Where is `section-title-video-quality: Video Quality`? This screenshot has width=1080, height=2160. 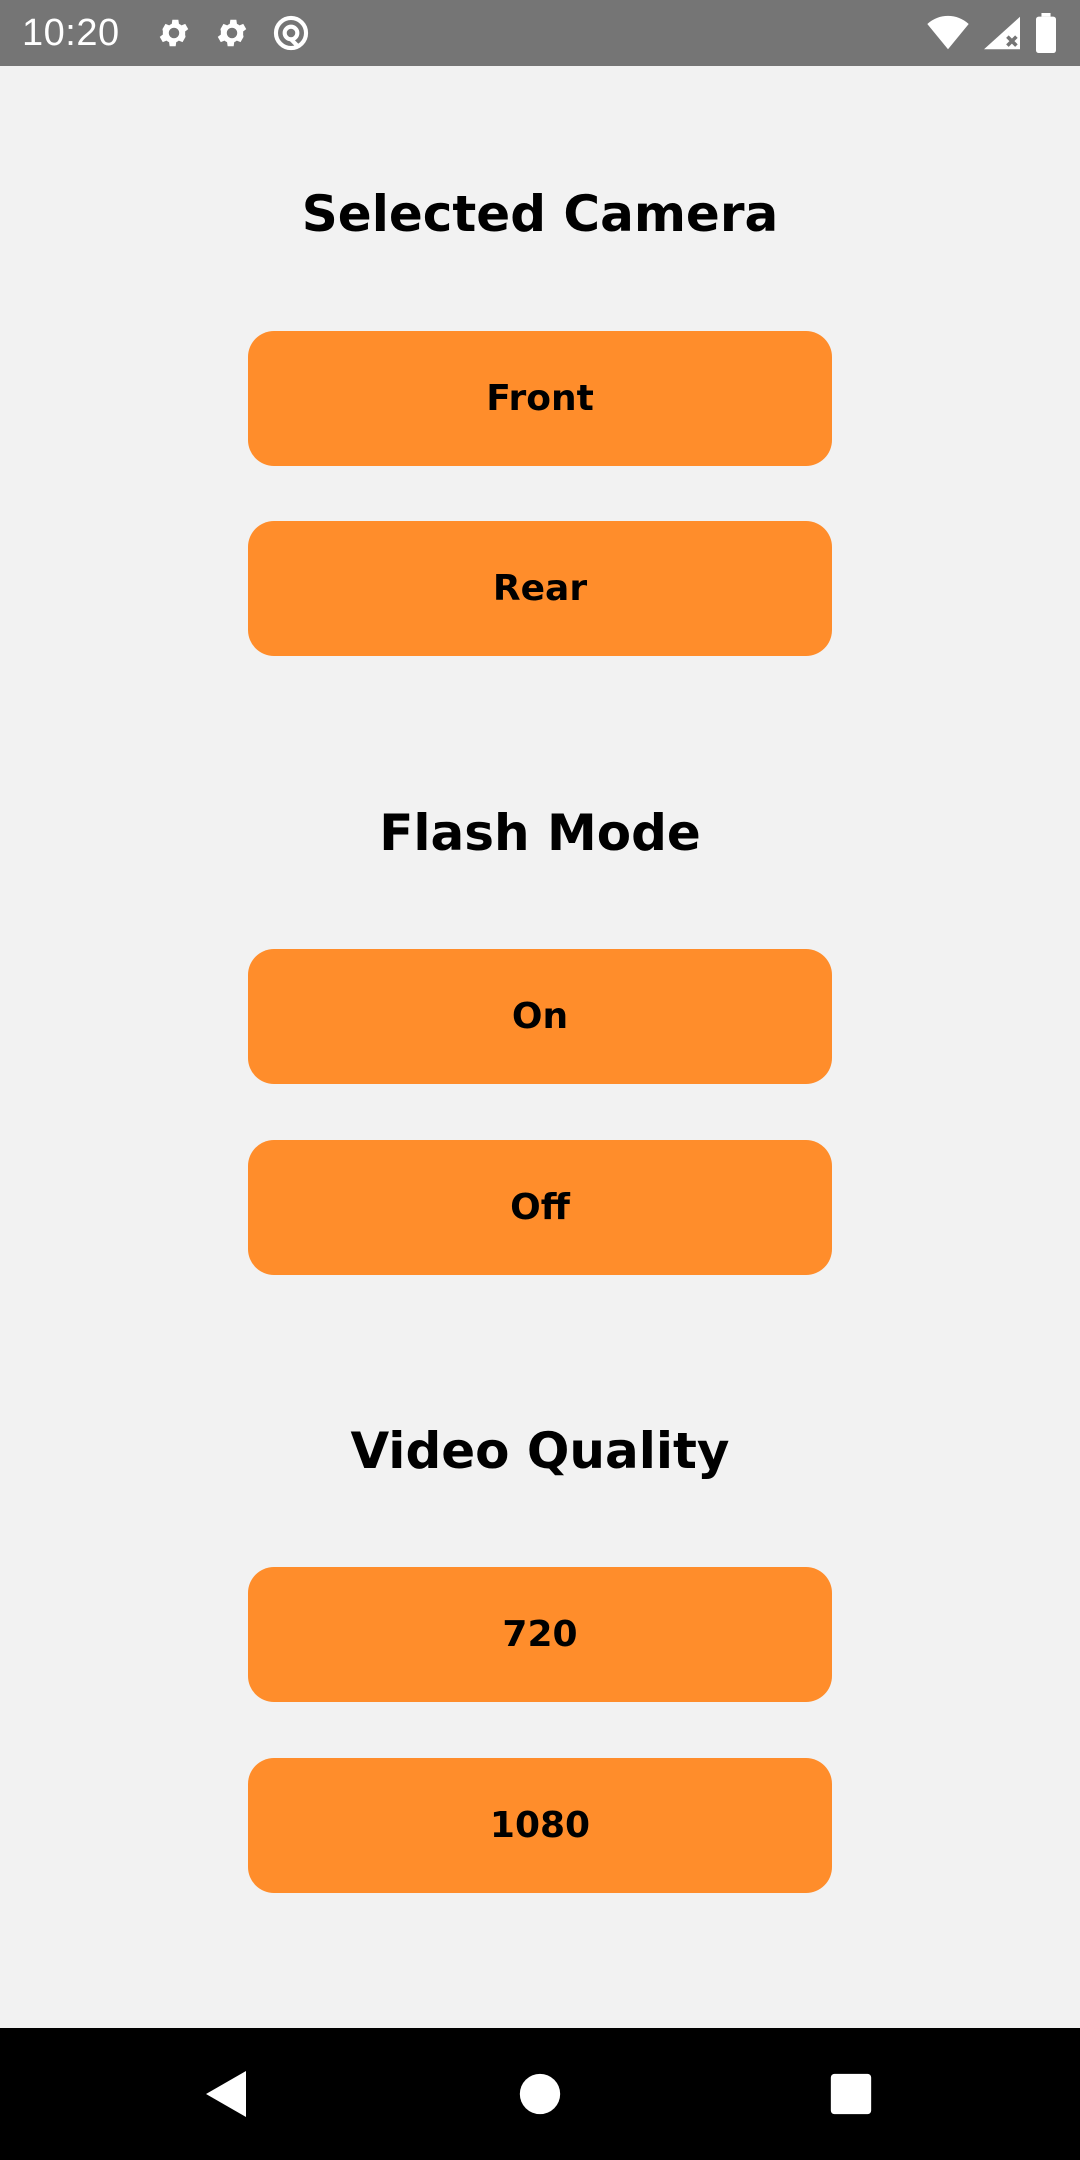
section-title-video-quality: Video Quality is located at coordinates (540, 1451).